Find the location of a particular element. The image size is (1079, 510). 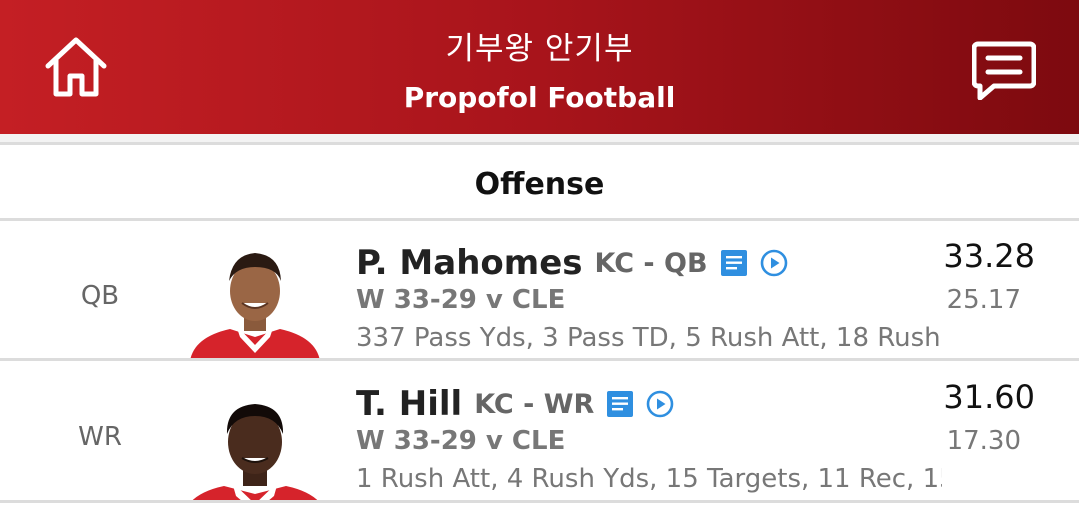

player-name-line: P. Mahomes KC - QB is located at coordinates (572, 263).